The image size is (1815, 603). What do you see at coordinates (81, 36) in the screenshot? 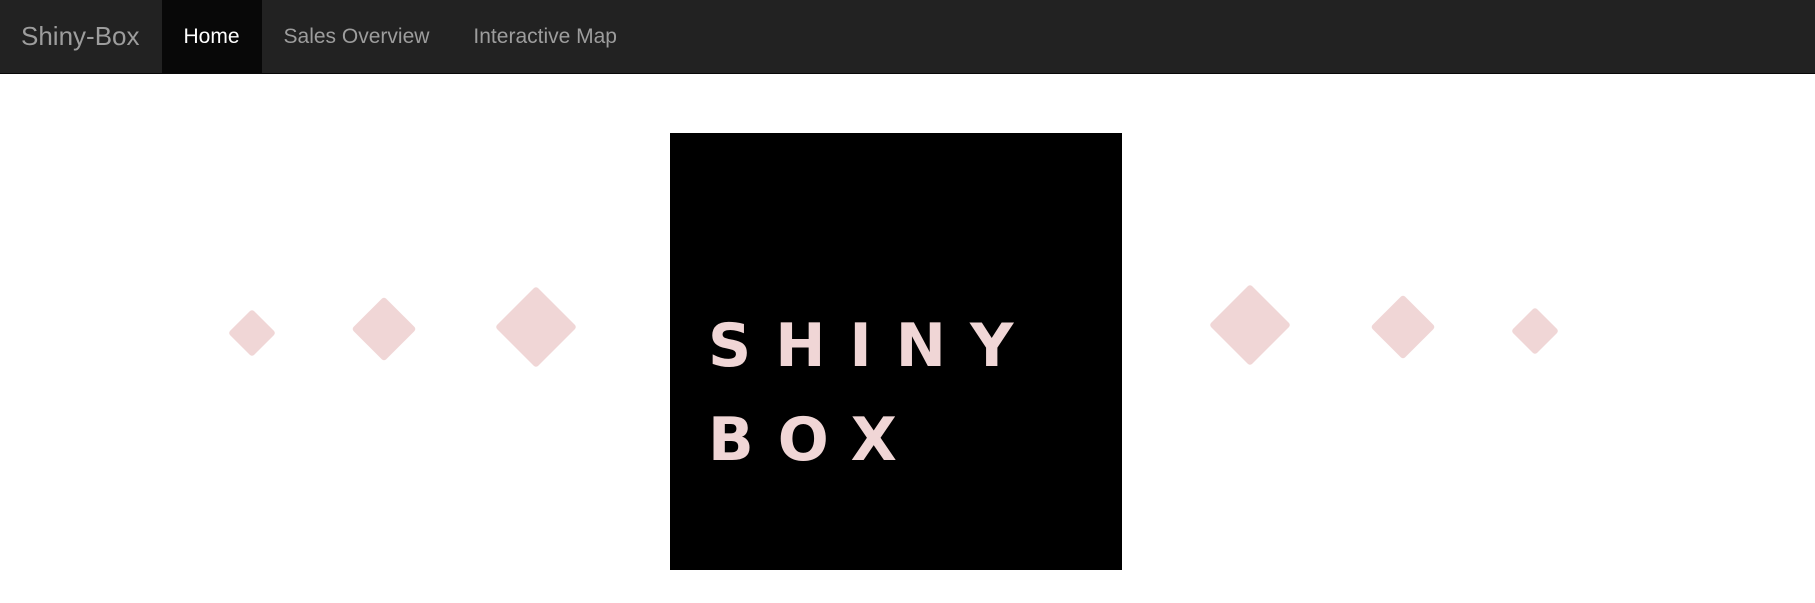
I see `brand-link: Shiny-Box` at bounding box center [81, 36].